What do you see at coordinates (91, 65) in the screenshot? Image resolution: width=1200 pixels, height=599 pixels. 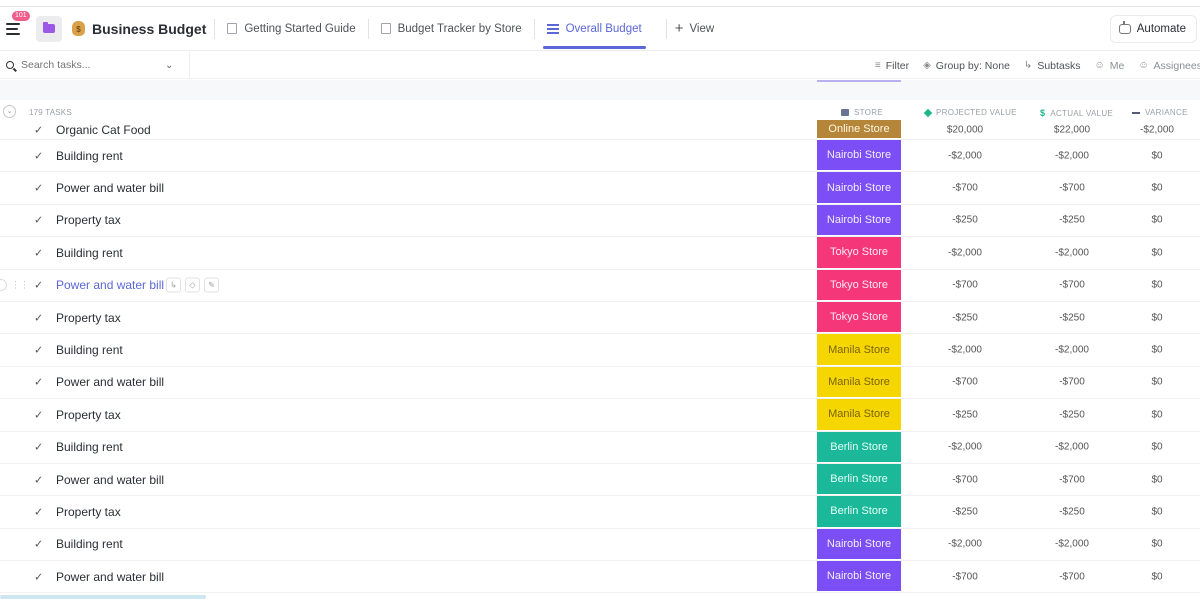 I see `search-input` at bounding box center [91, 65].